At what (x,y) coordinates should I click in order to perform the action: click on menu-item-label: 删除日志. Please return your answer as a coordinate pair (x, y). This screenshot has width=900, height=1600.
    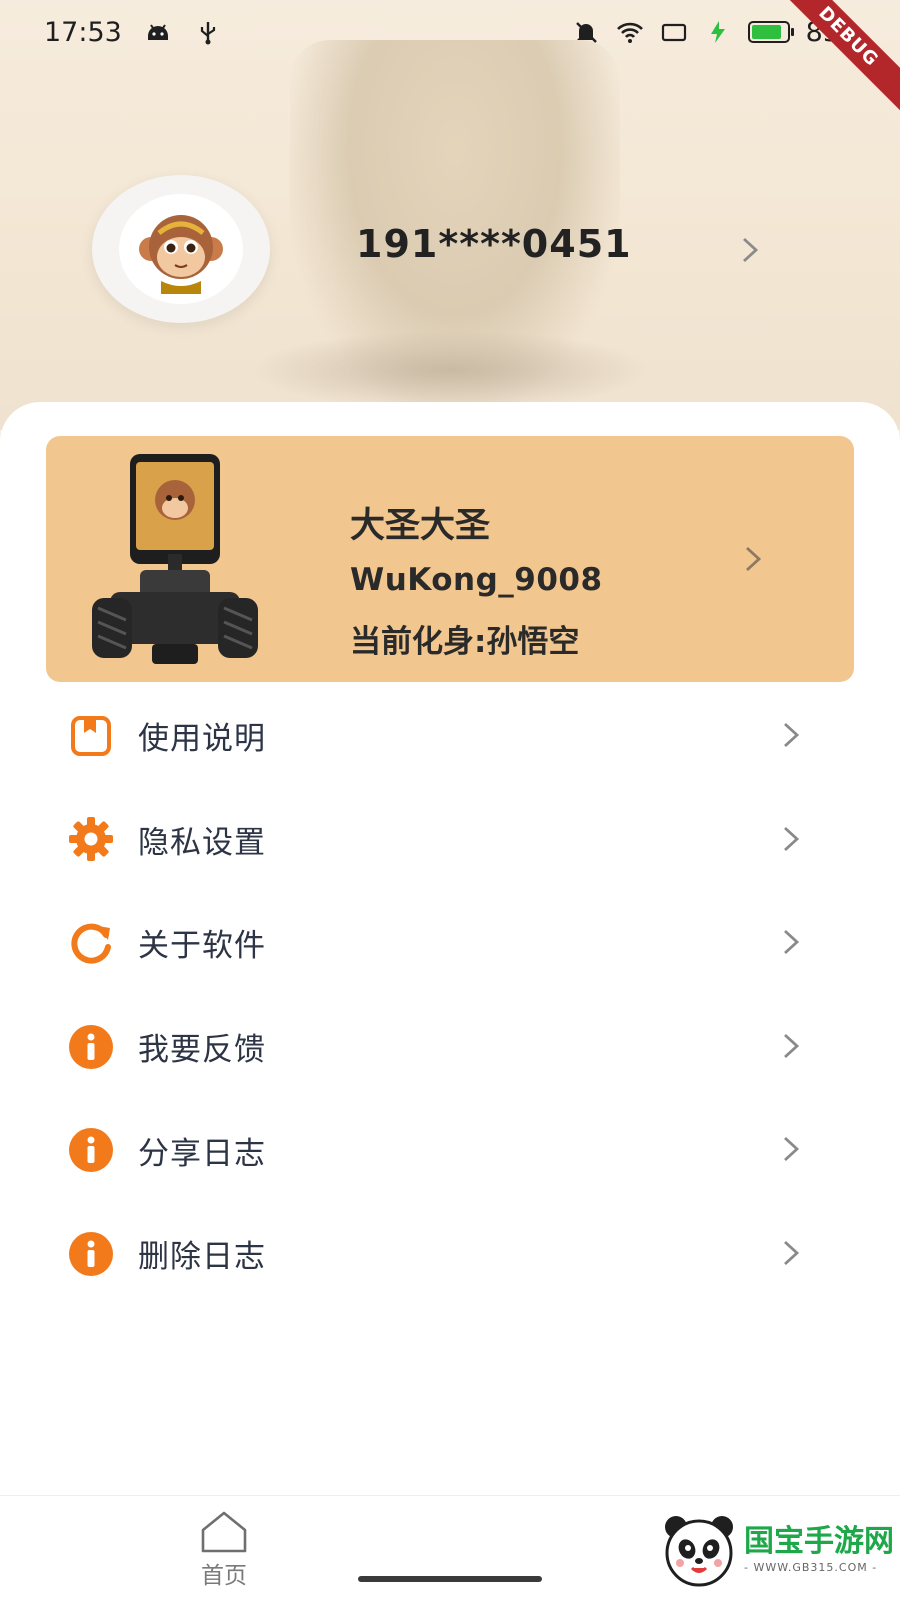
    Looking at the image, I should click on (202, 1257).